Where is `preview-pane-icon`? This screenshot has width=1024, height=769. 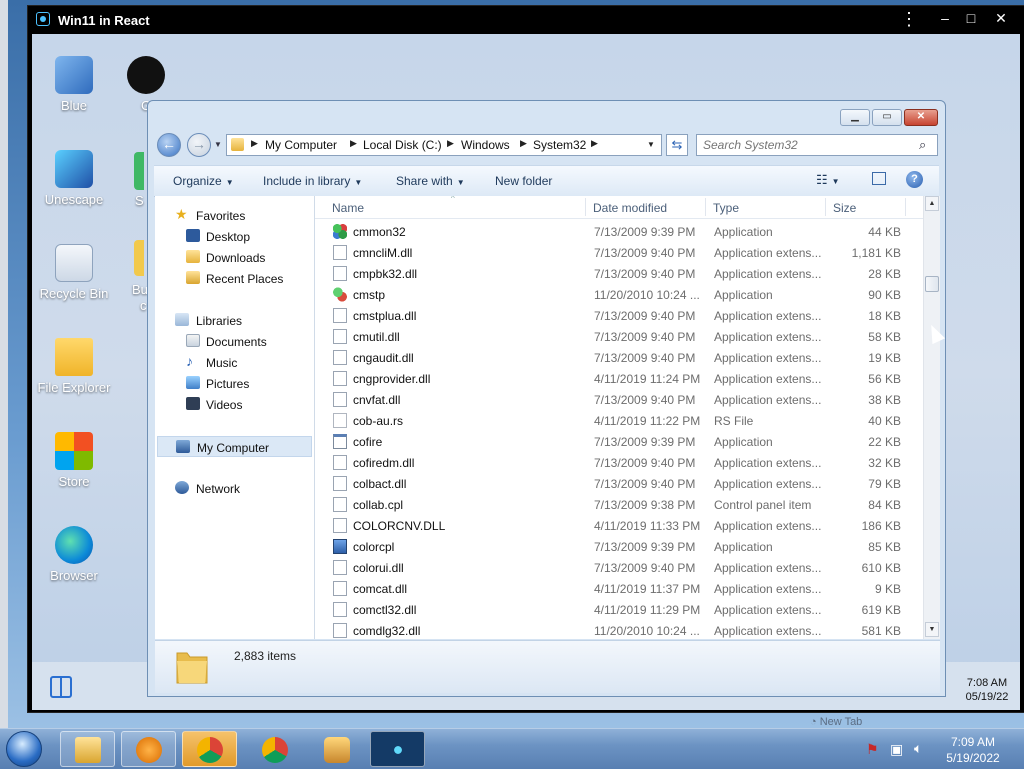
preview-pane-icon is located at coordinates (879, 178).